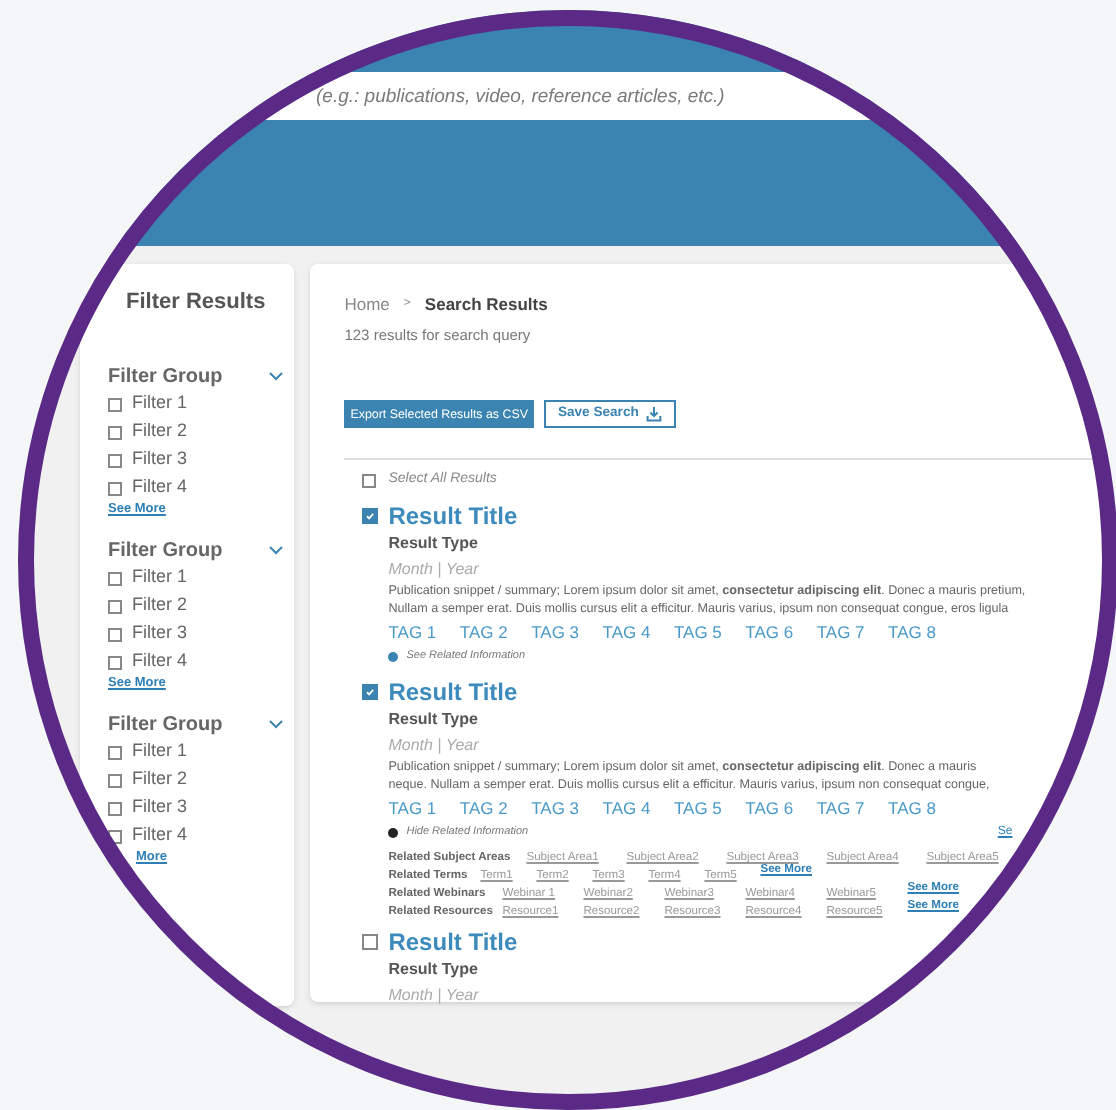 This screenshot has height=1110, width=1116. Describe the element at coordinates (196, 302) in the screenshot. I see `panel-title: Filter Results` at that location.